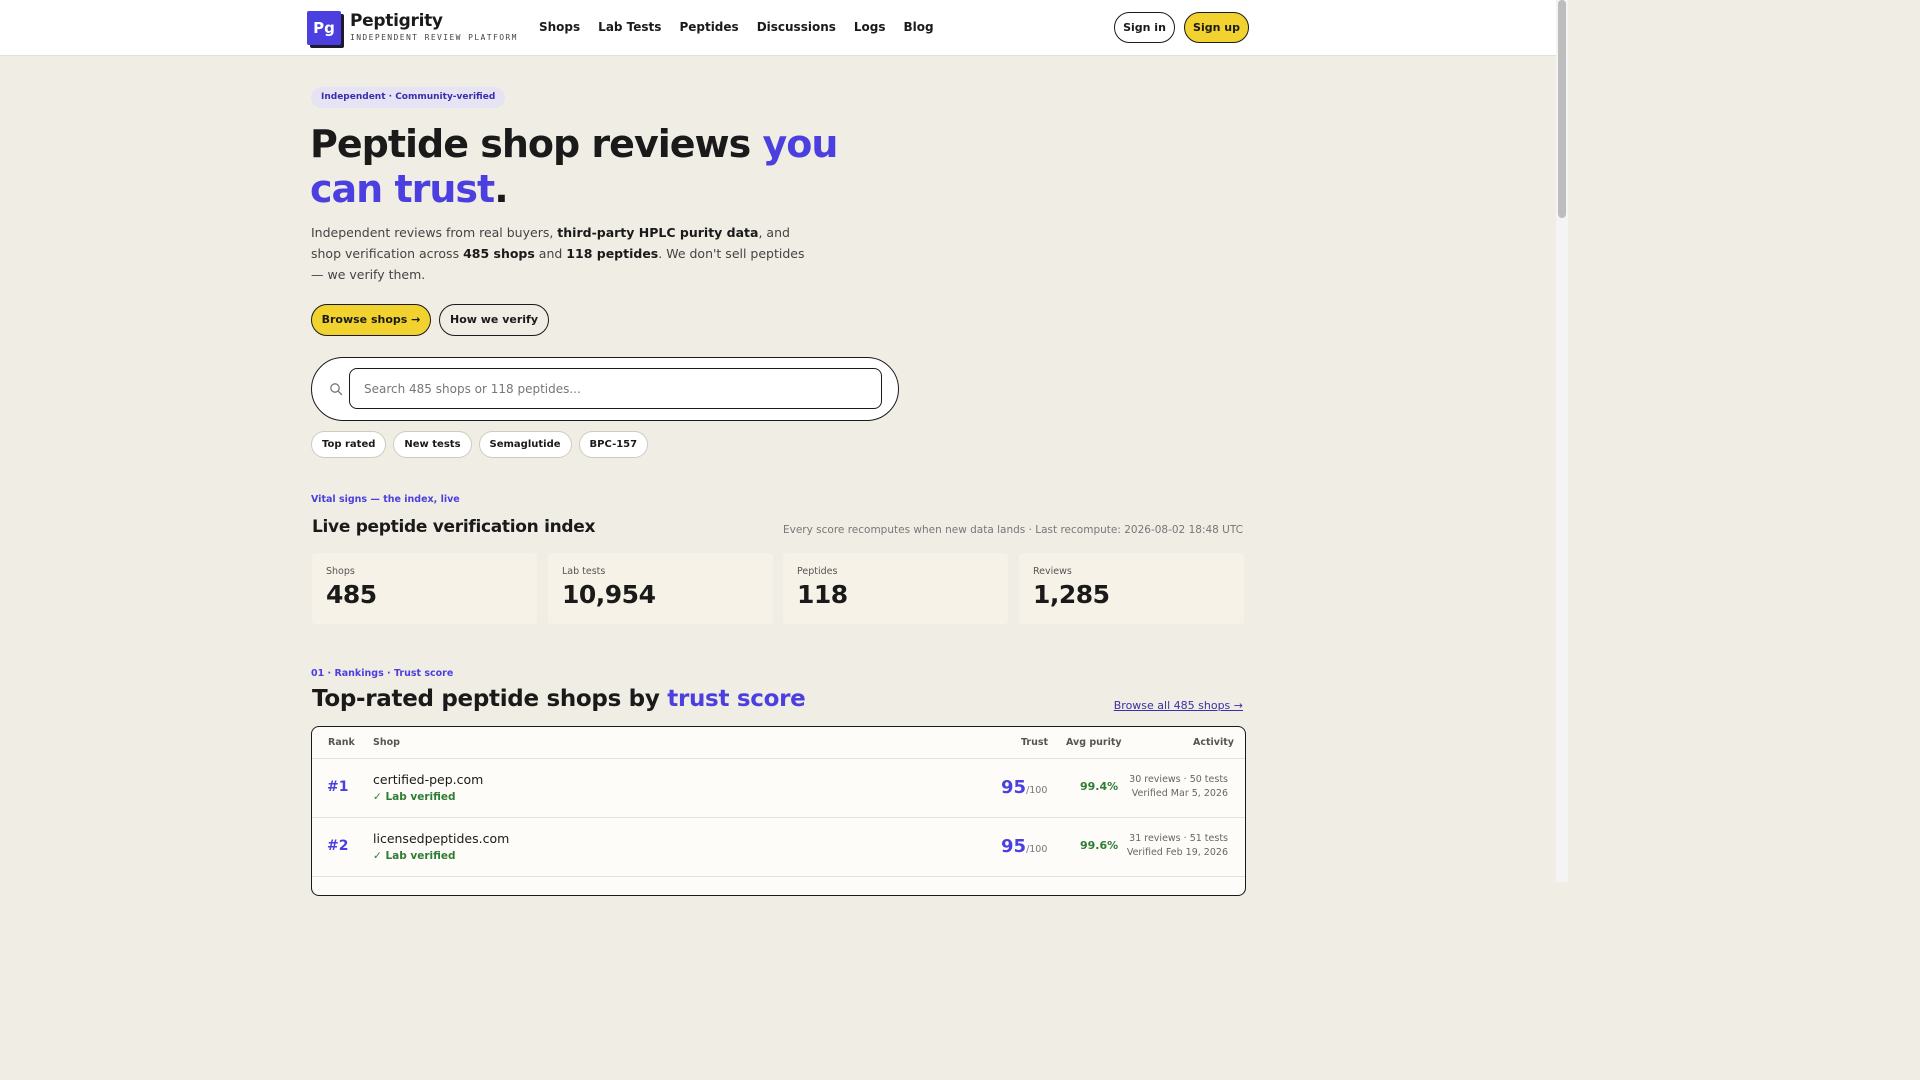  Describe the element at coordinates (822, 594) in the screenshot. I see `stat-value: 118` at that location.